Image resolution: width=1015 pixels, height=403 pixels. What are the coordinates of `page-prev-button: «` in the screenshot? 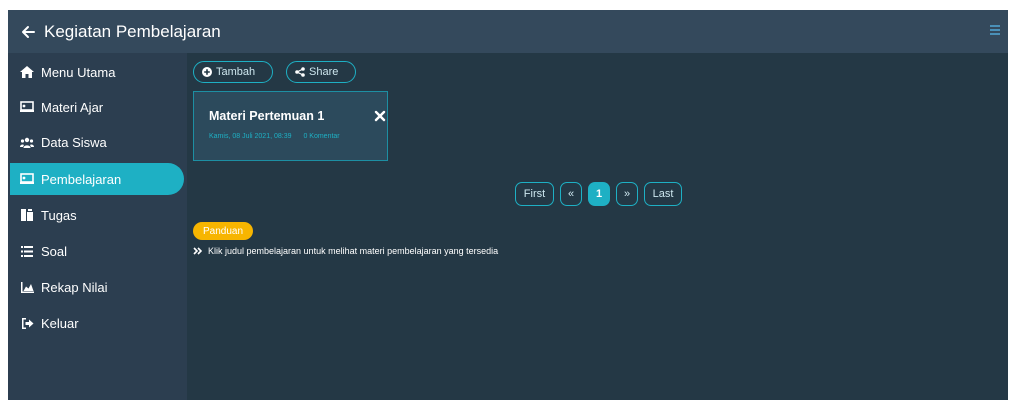 It's located at (571, 194).